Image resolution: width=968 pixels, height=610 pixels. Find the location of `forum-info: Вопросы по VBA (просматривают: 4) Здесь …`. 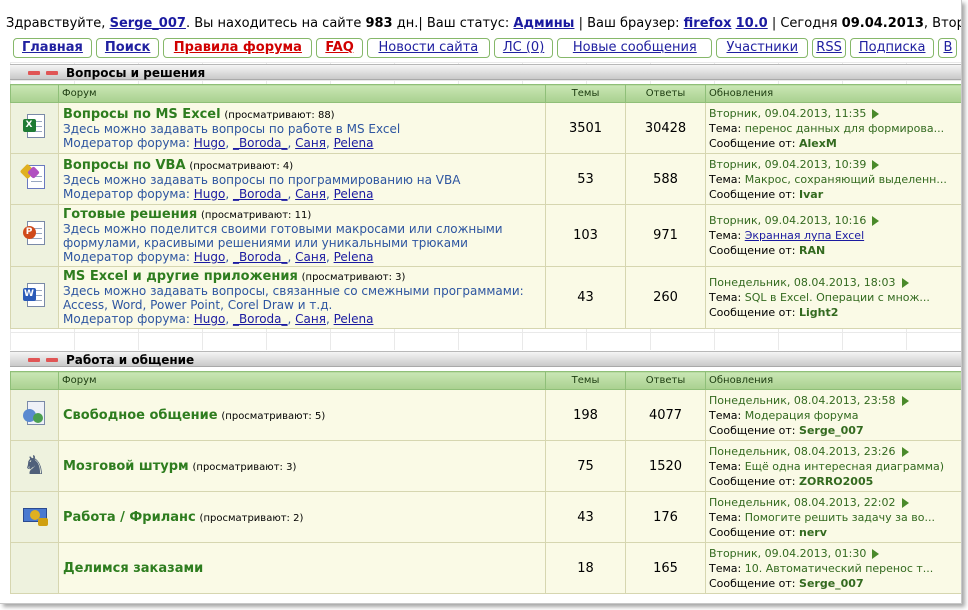

forum-info: Вопросы по VBA (просматривают: 4) Здесь … is located at coordinates (302, 179).